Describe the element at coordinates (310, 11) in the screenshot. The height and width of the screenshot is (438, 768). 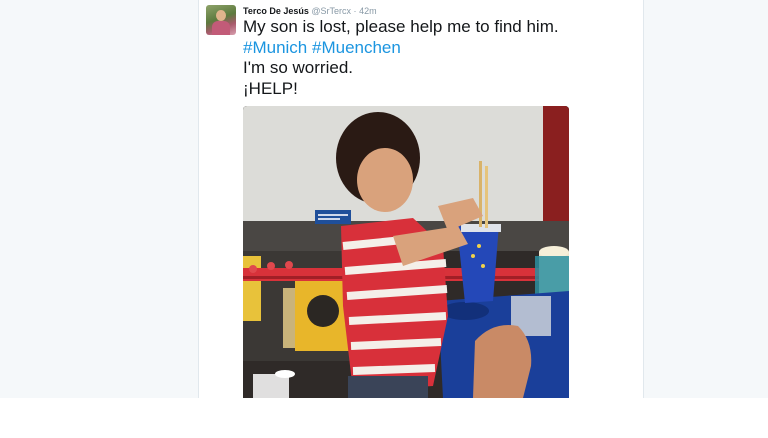
I see `tweet-header: Terco De Jesús @SrTercx · 42m` at that location.